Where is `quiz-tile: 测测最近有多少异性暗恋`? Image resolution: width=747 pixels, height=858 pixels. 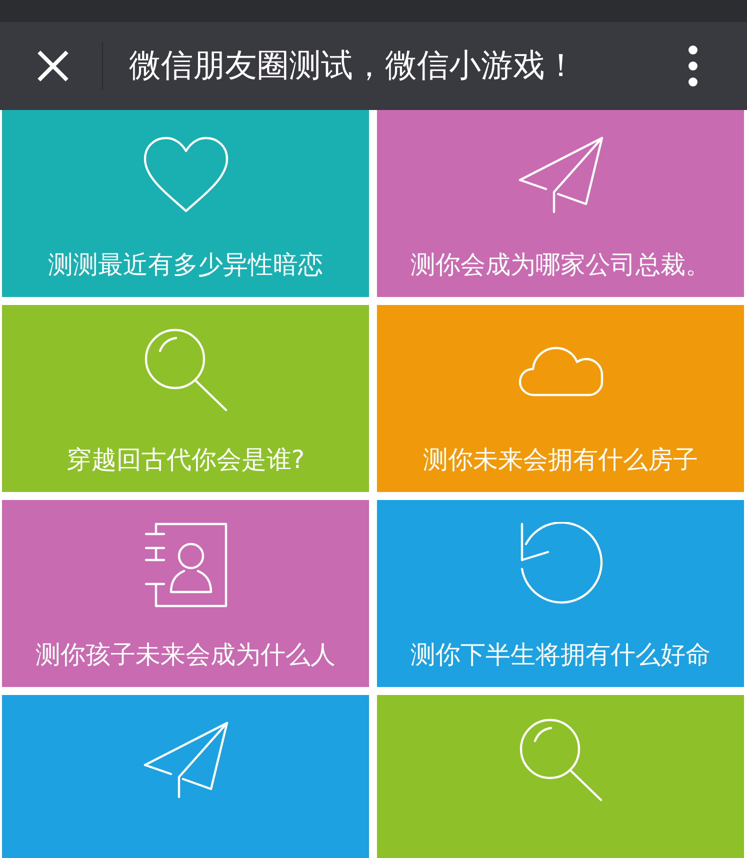
quiz-tile: 测测最近有多少异性暗恋 is located at coordinates (185, 203).